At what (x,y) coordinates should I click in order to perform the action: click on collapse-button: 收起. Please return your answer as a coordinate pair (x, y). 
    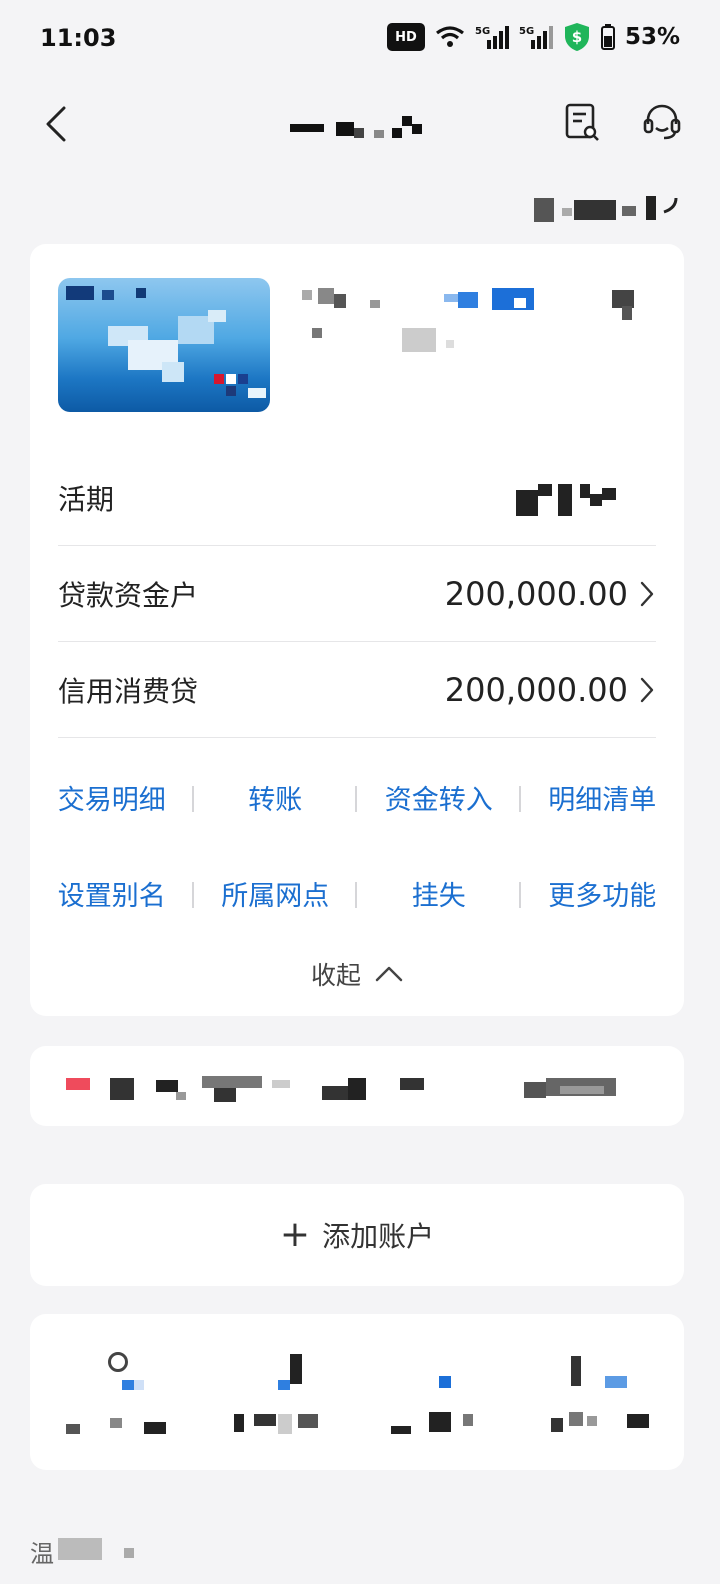
    Looking at the image, I should click on (357, 974).